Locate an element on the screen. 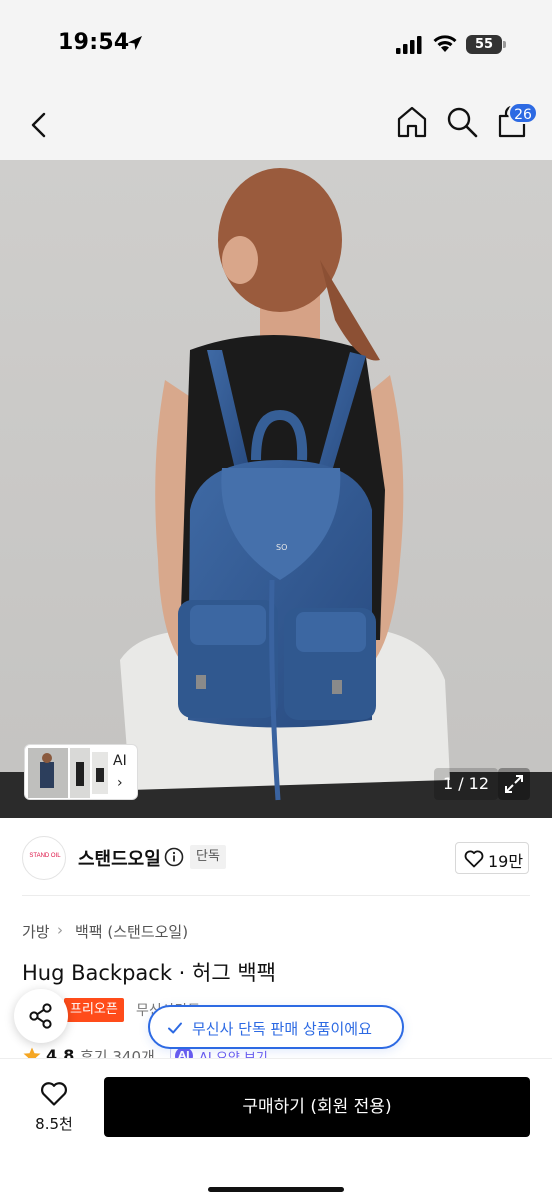  breadcrumb-chevron-icon: › is located at coordinates (60, 930).